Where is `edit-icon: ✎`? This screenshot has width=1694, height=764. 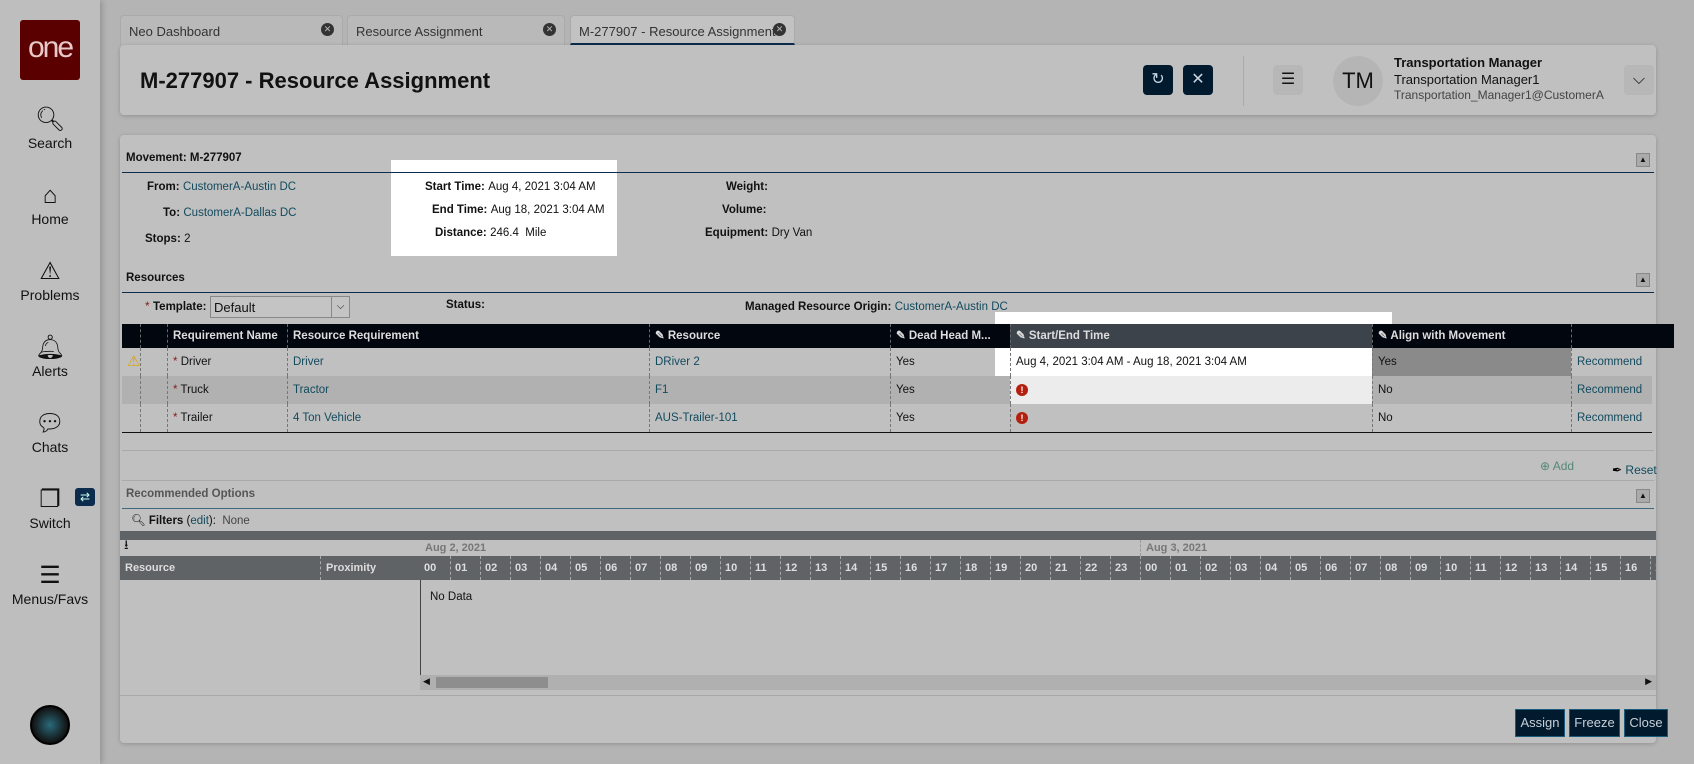 edit-icon: ✎ is located at coordinates (660, 336).